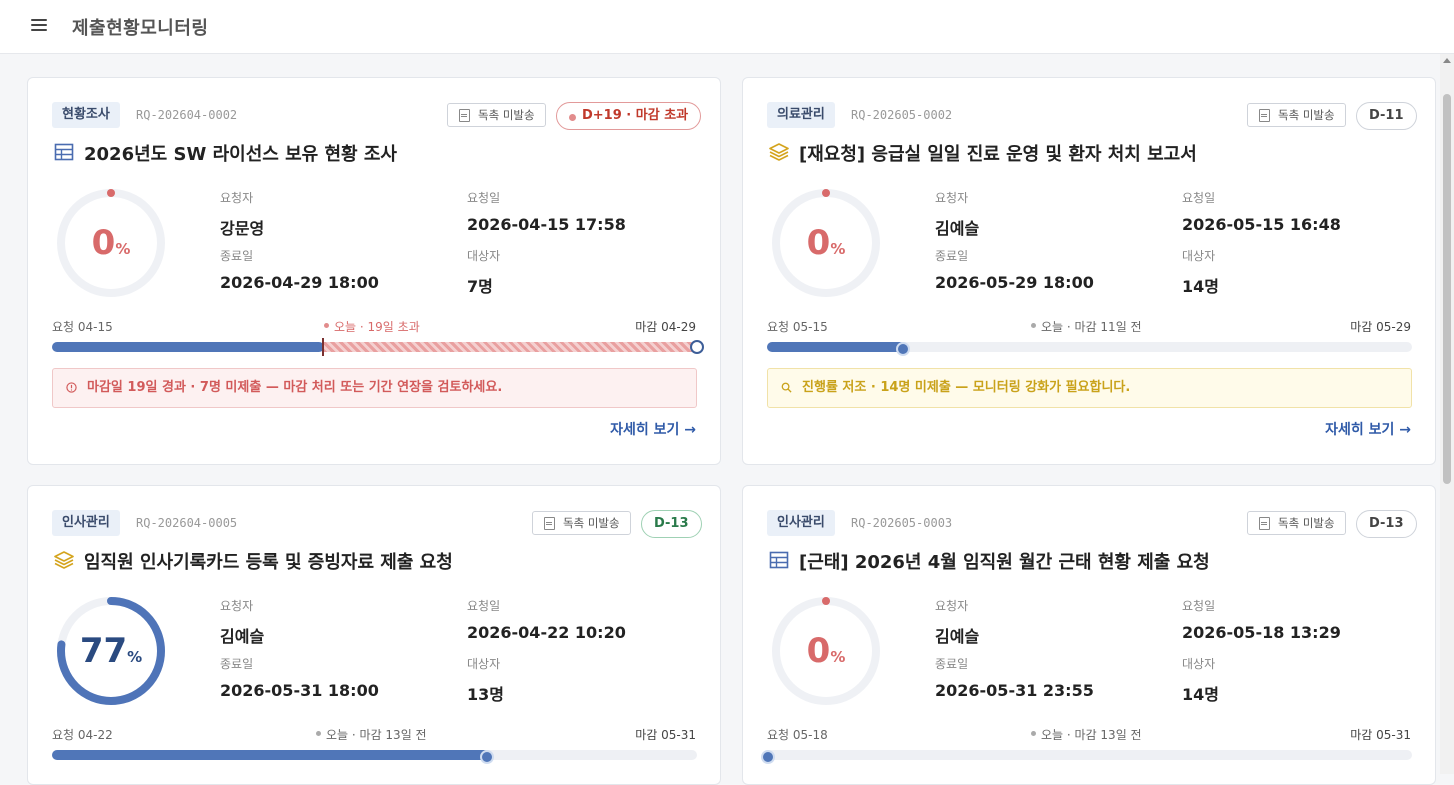 The height and width of the screenshot is (785, 1454). What do you see at coordinates (480, 286) in the screenshot?
I see `target-value: 7명` at bounding box center [480, 286].